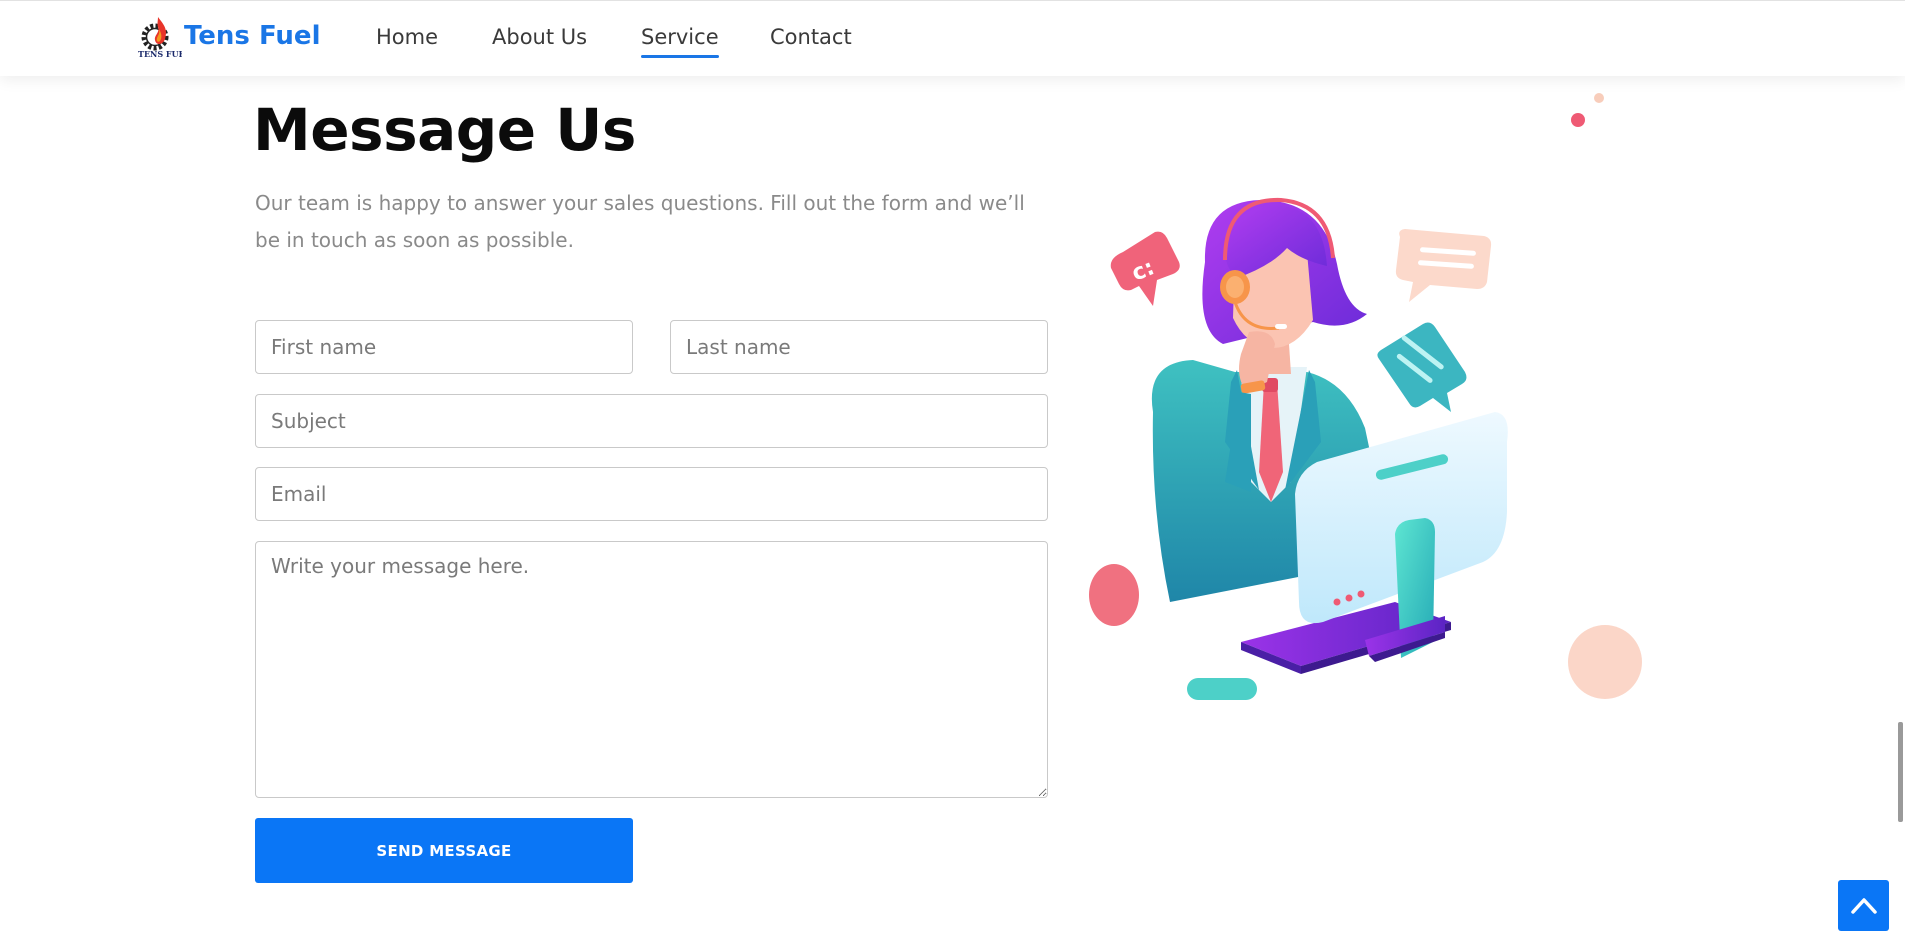 This screenshot has width=1905, height=950. Describe the element at coordinates (651, 421) in the screenshot. I see `subject-field` at that location.